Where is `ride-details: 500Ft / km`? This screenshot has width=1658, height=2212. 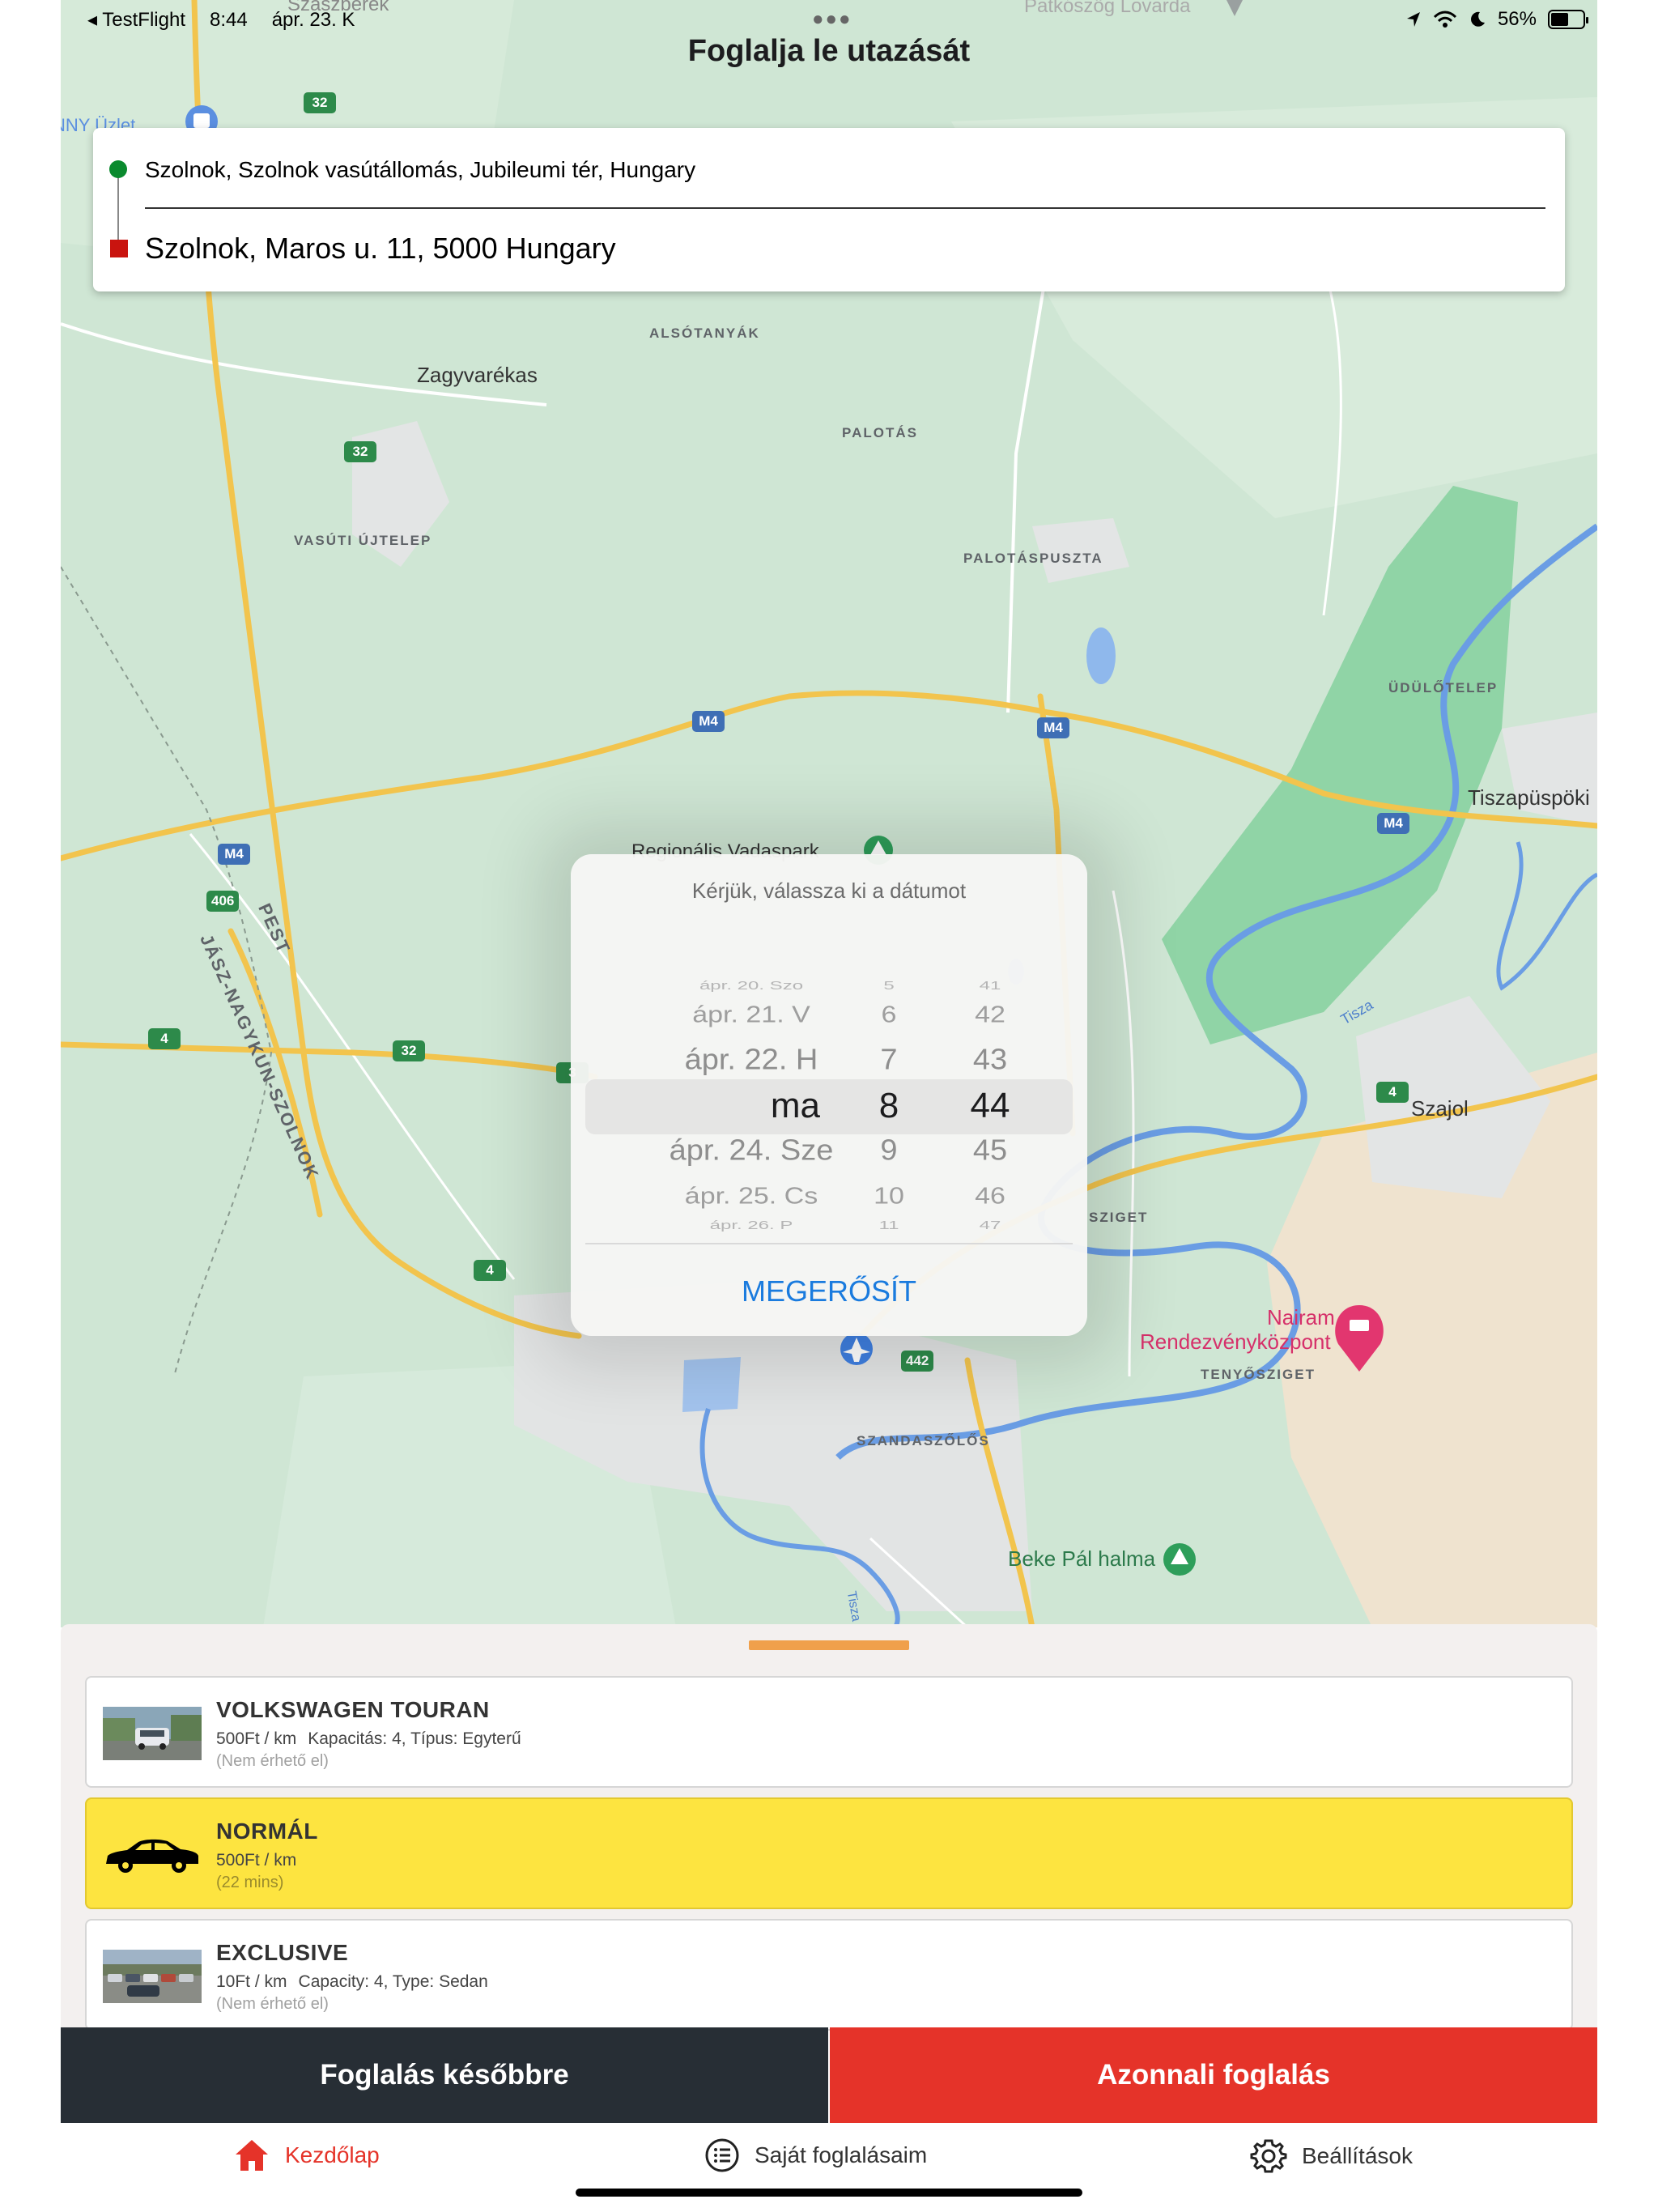 ride-details: 500Ft / km is located at coordinates (262, 1861).